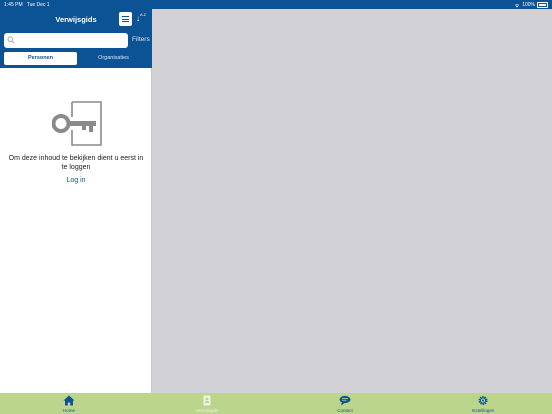 The width and height of the screenshot is (552, 414). Describe the element at coordinates (141, 19) in the screenshot. I see `sort-az-button: ↓ A Z` at that location.